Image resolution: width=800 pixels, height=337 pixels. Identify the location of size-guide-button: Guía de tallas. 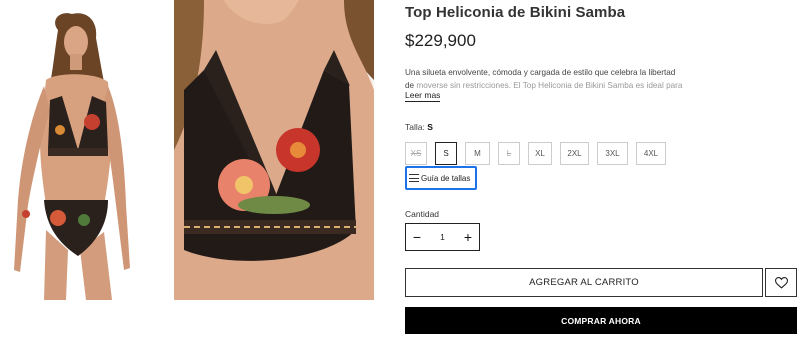
(441, 178).